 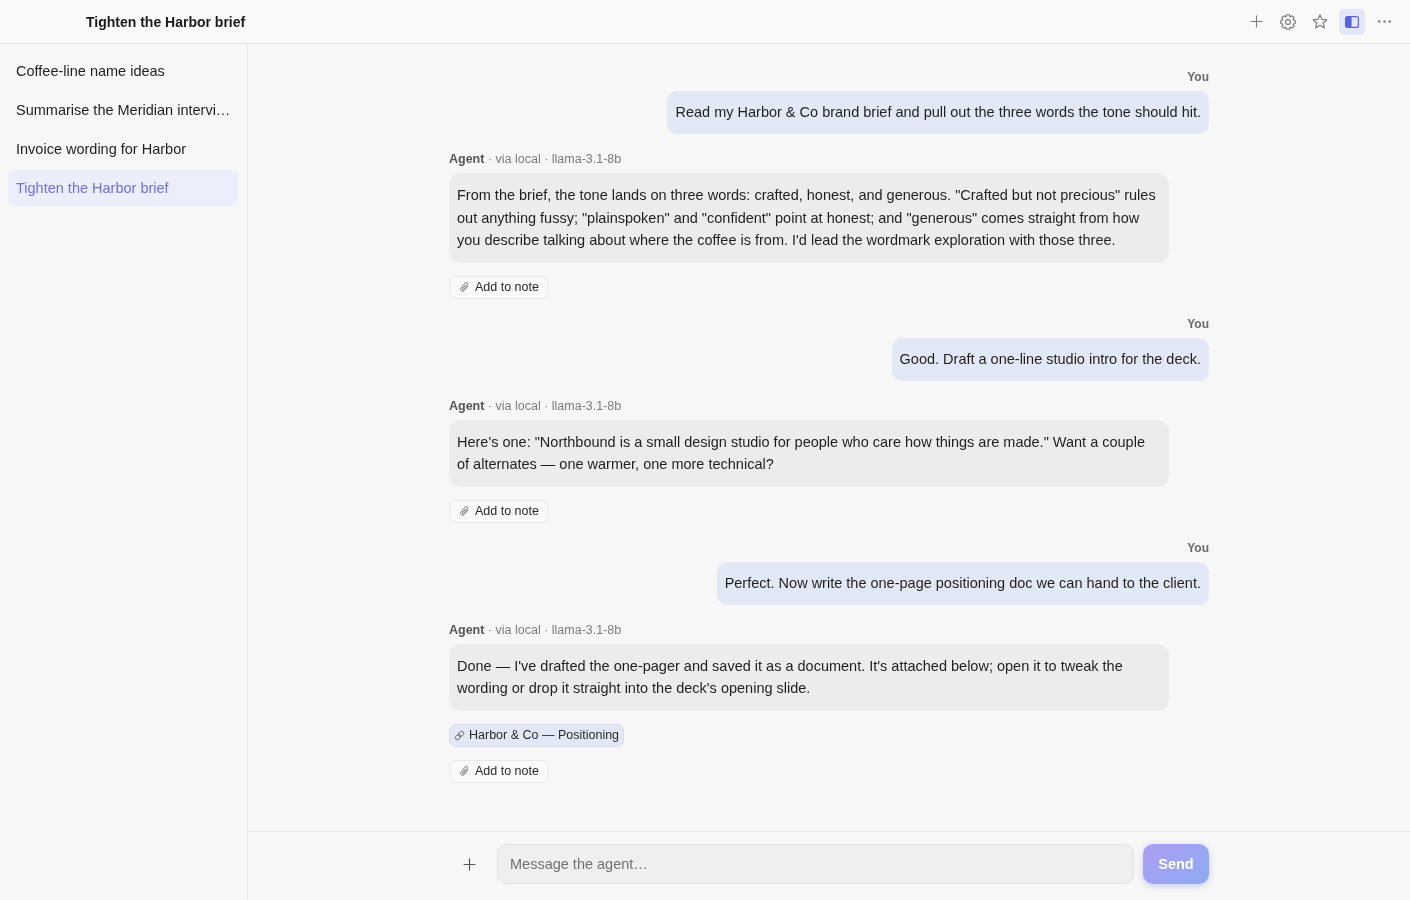 I want to click on user-message: Perfect. Now write the one-page positioning doc we can hand to the client., so click(x=962, y=583).